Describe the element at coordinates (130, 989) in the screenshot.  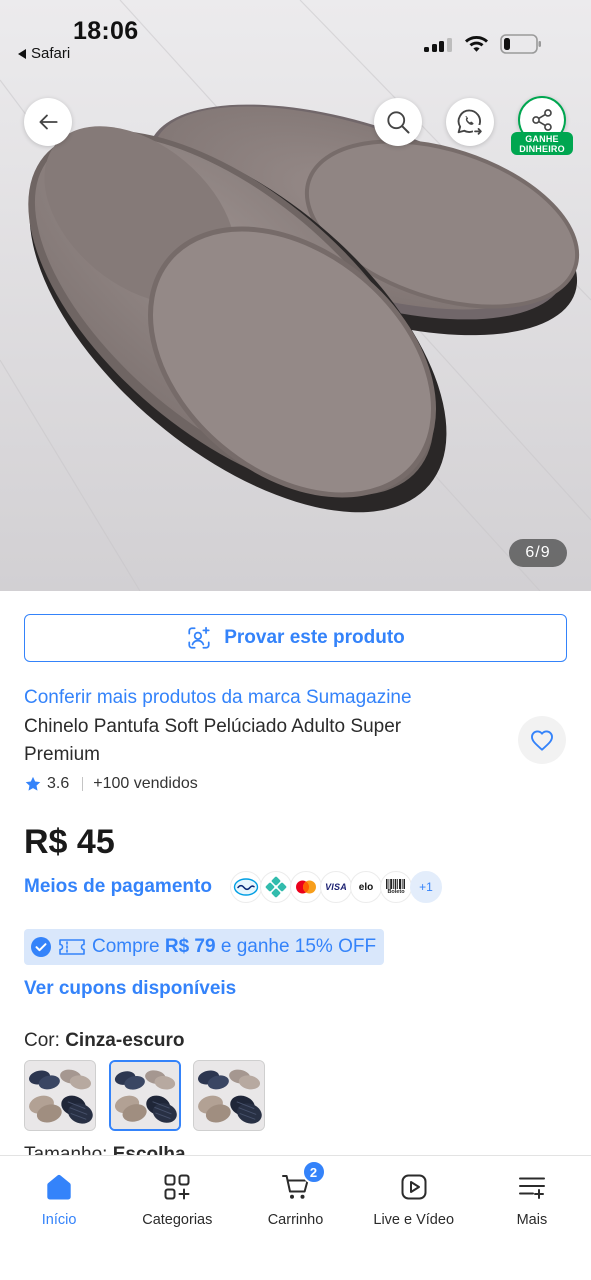
I see `view-coupons-link: Ver cupons disponíveis` at that location.